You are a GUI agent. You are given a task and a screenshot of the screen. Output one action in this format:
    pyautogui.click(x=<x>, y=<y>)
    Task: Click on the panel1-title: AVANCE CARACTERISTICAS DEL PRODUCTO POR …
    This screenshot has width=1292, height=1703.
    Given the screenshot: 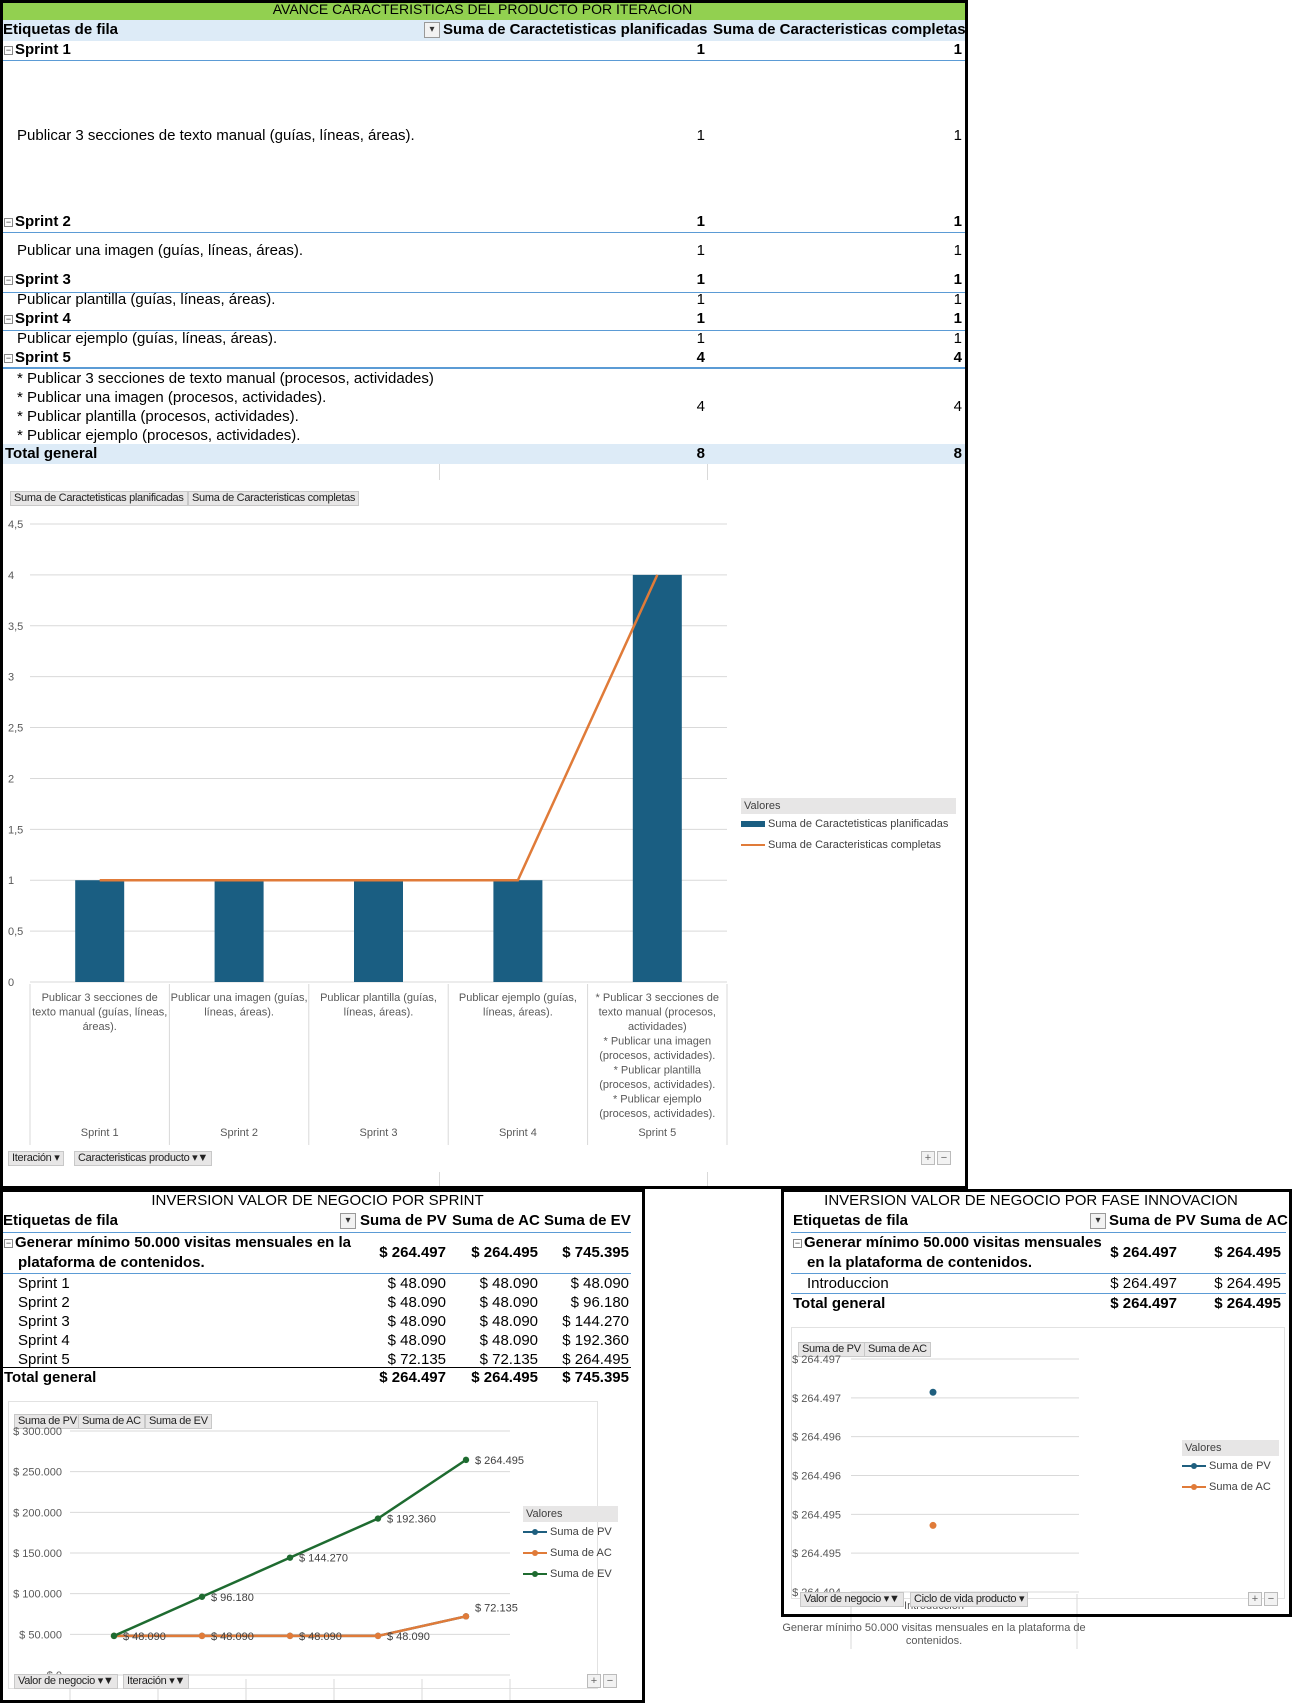 What is the action you would take?
    pyautogui.click(x=482, y=10)
    